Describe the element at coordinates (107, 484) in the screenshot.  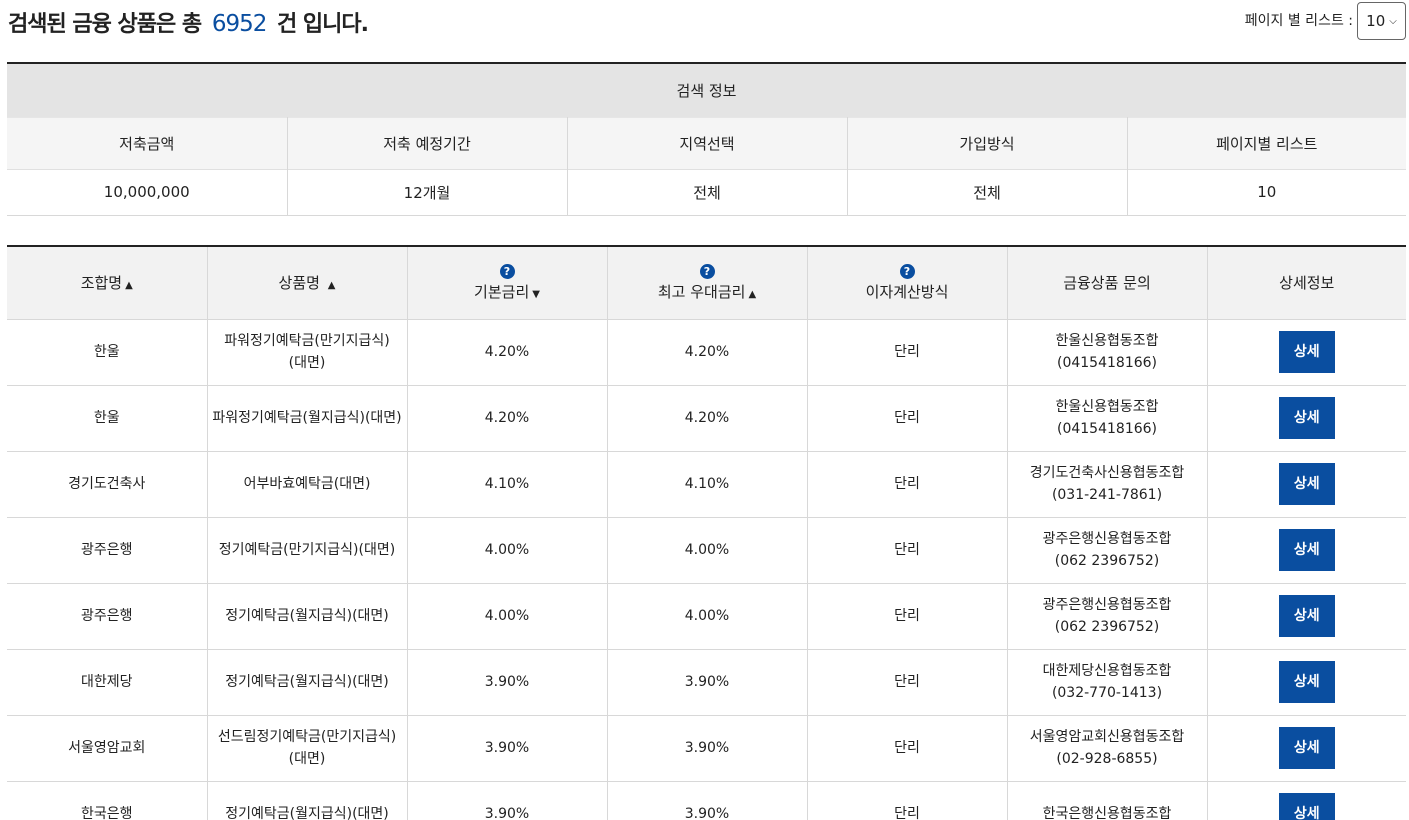
I see `cell-union: 경기도건축사` at that location.